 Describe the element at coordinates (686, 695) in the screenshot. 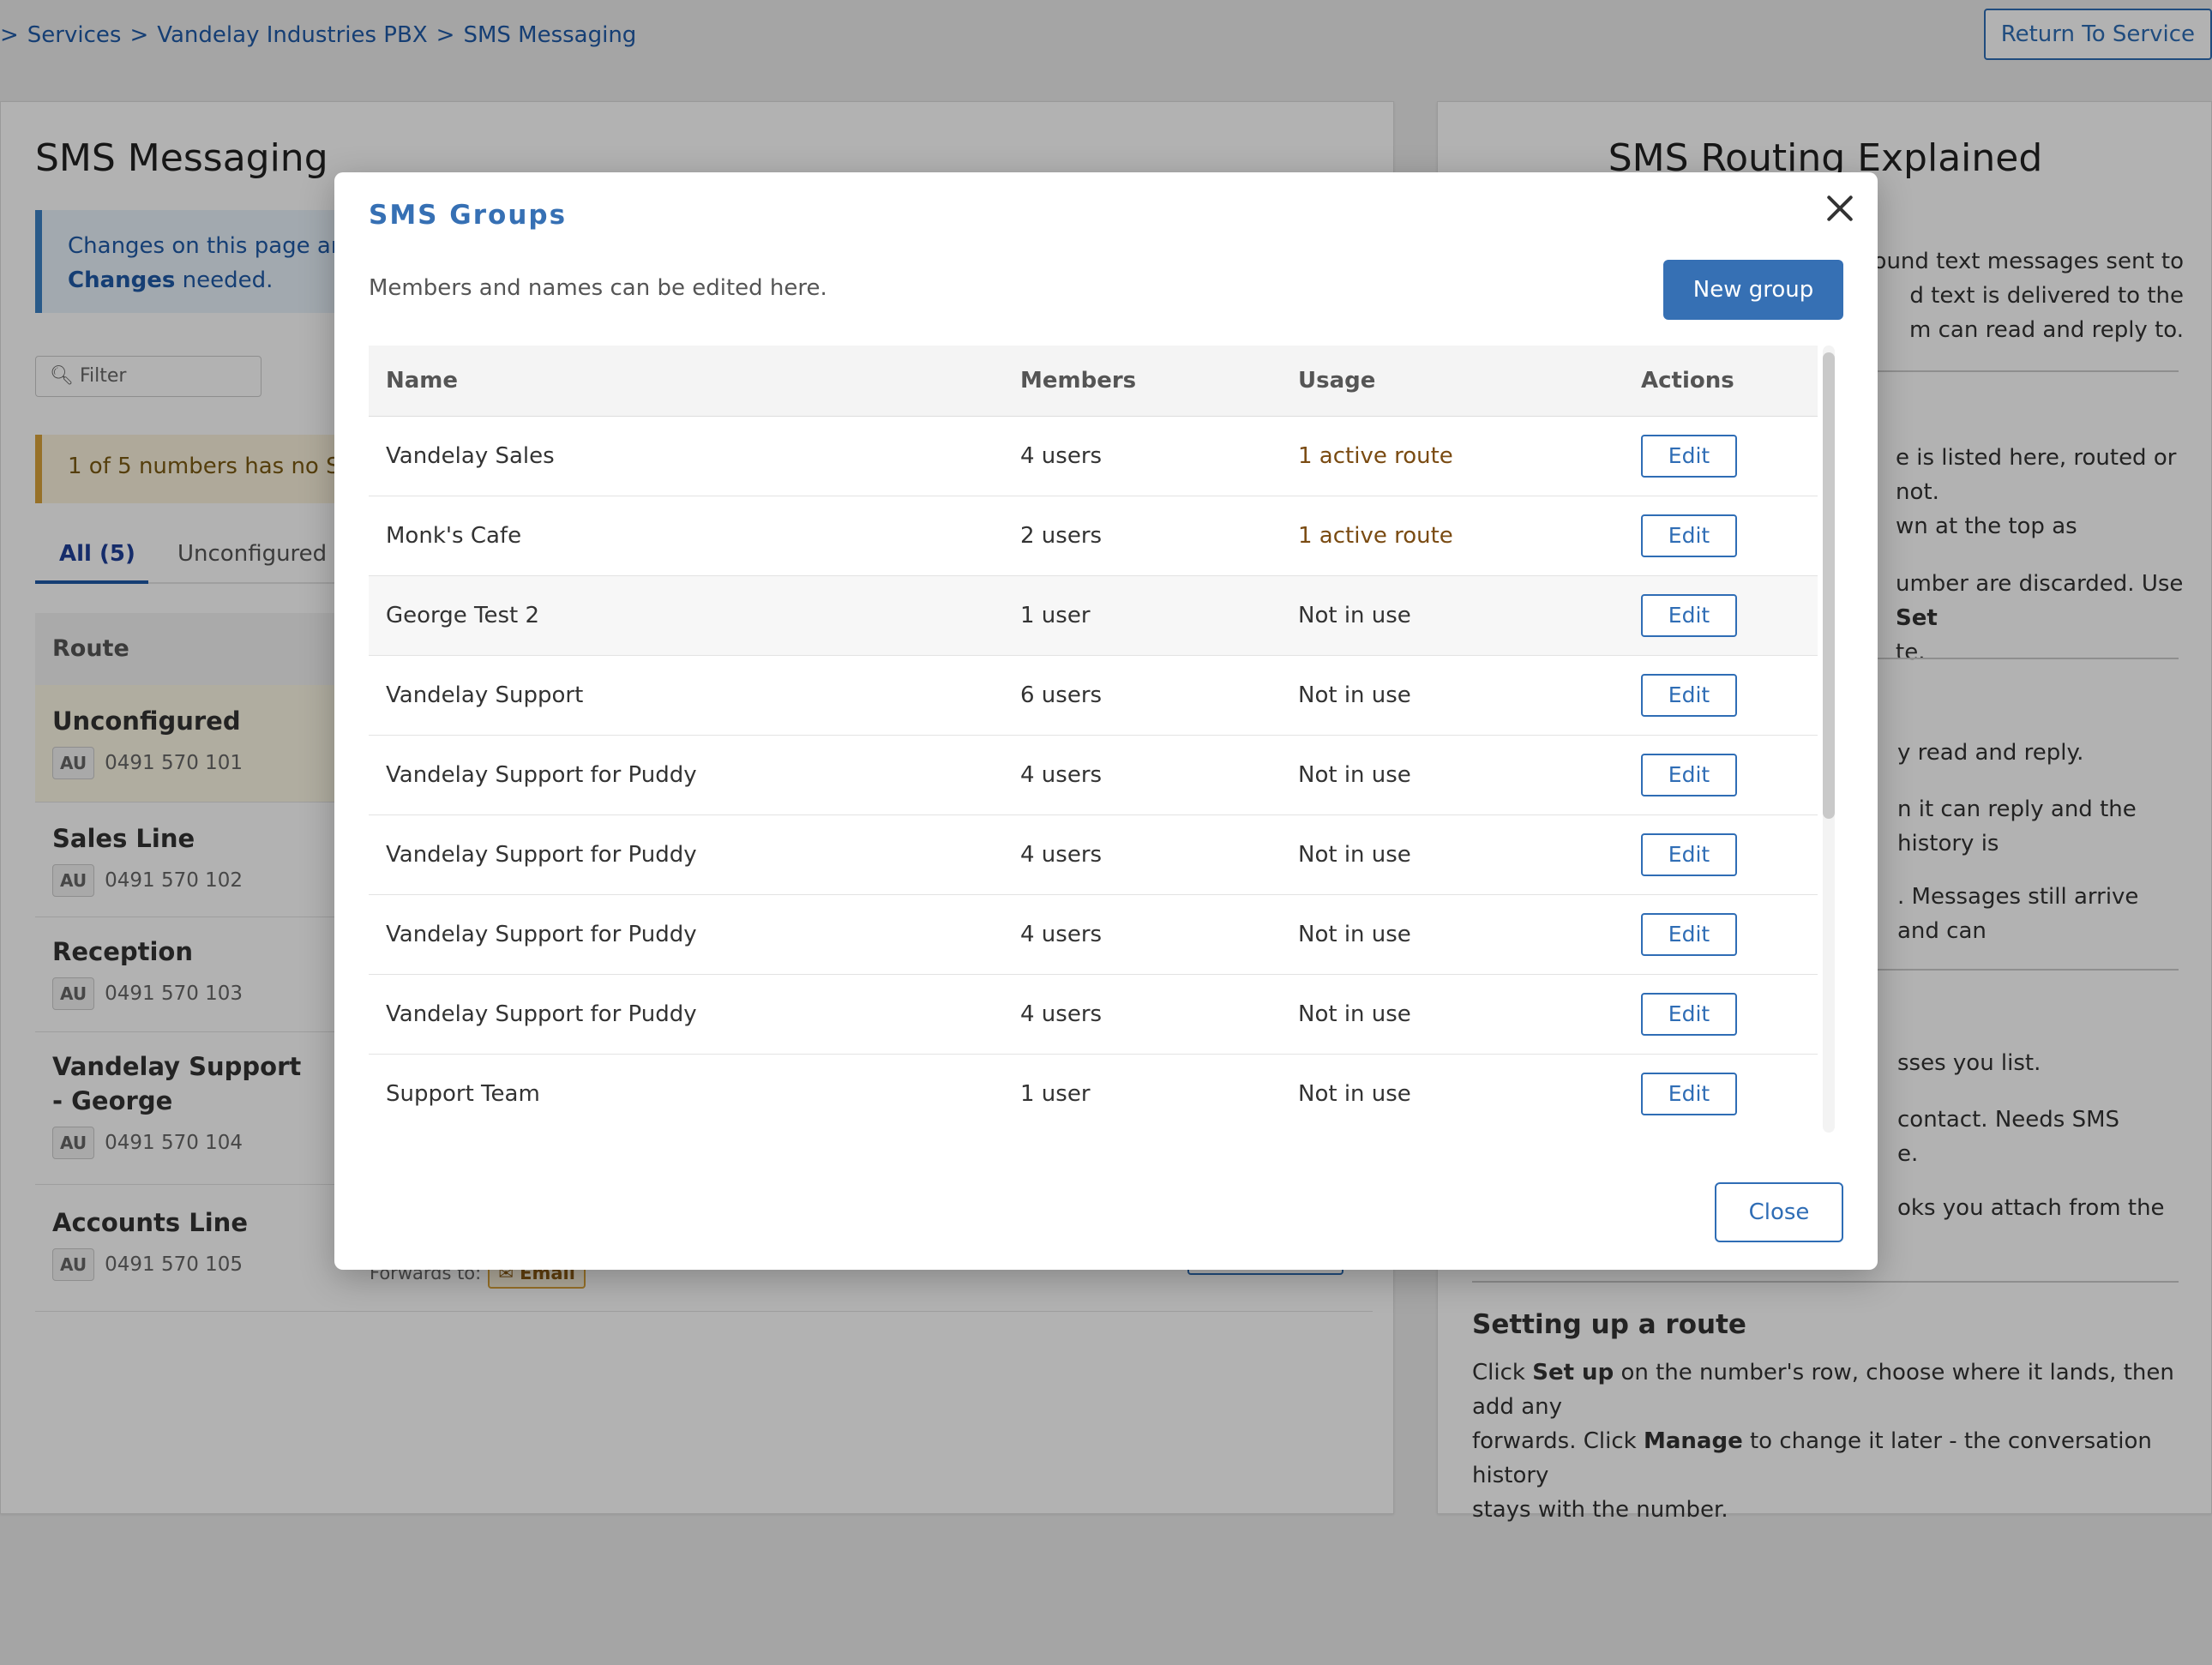

I see `group-name: Vandelay Support` at that location.